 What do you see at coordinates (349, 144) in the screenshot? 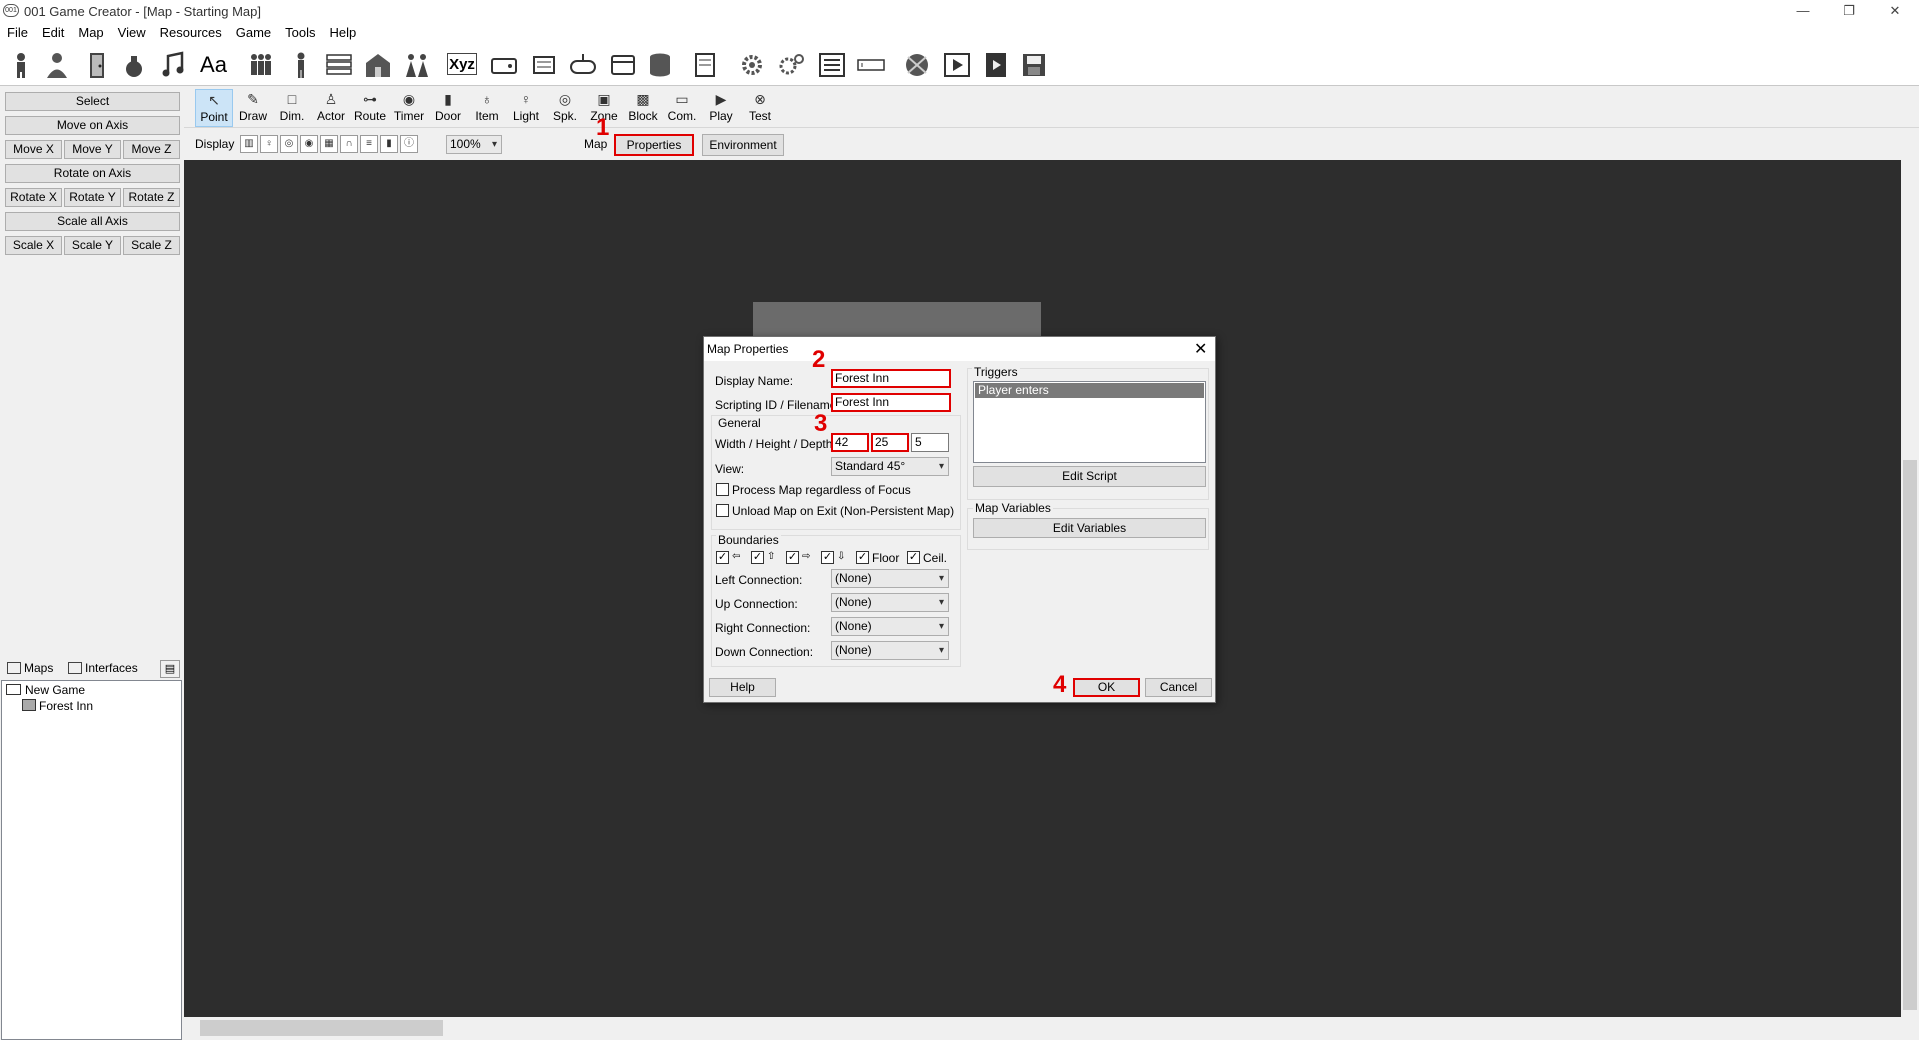
I see `arch-toggle-icon: ∩` at bounding box center [349, 144].